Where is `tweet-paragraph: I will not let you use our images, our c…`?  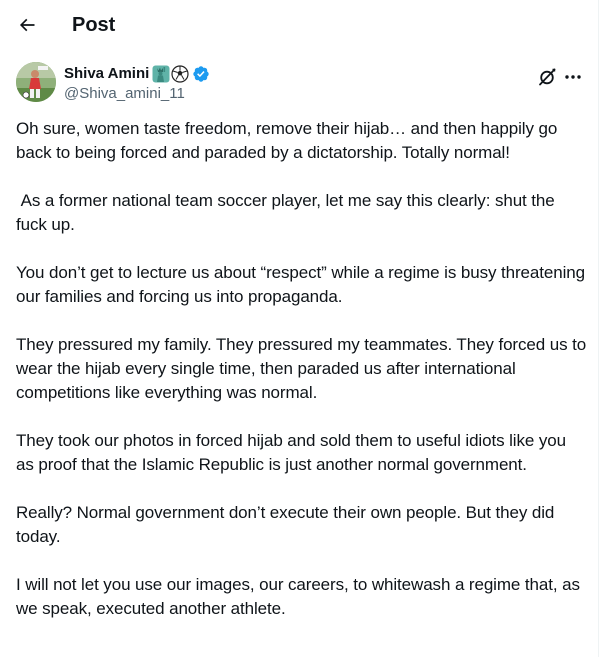
tweet-paragraph: I will not let you use our images, our c… is located at coordinates (300, 596).